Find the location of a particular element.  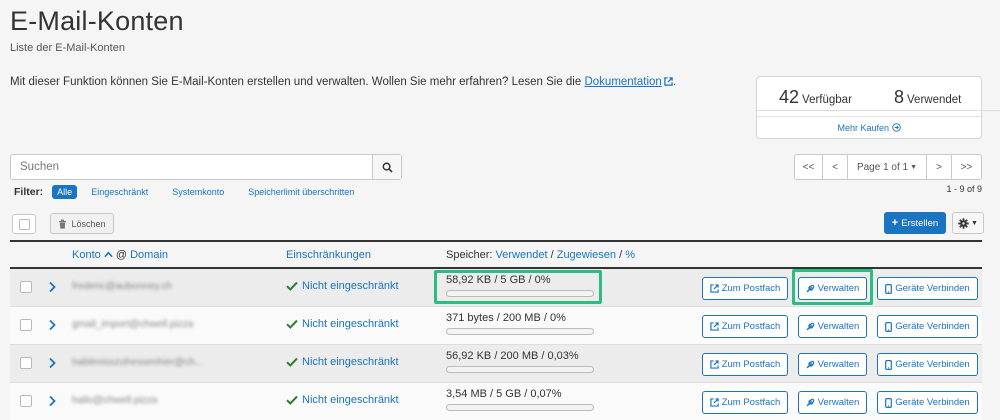

available-label: Verfügbar is located at coordinates (827, 100).